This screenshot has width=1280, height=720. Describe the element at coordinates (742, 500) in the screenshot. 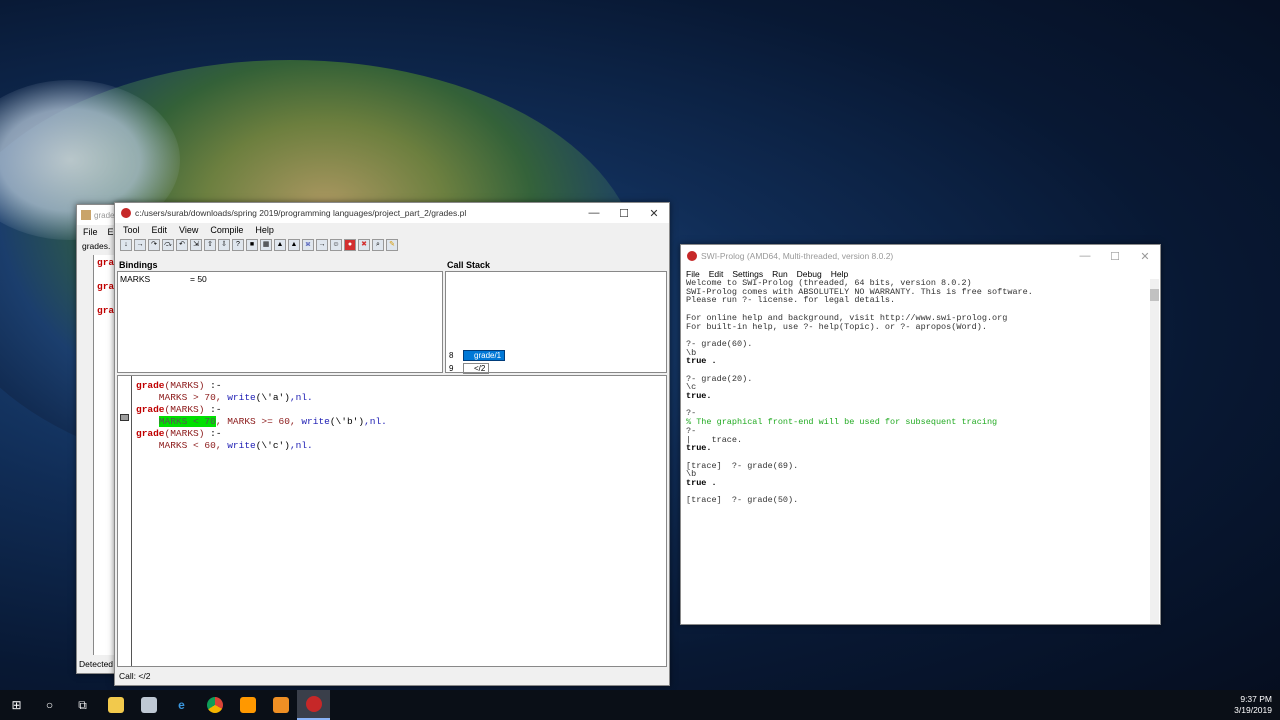

I see `console-line: [trace] ?- grade(50).` at that location.